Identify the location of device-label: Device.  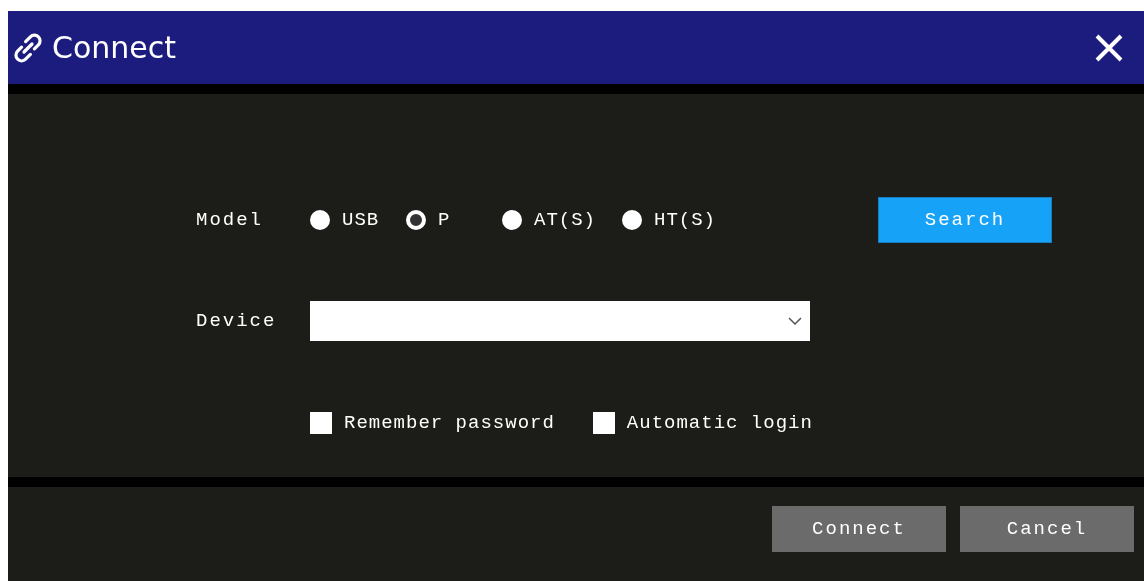
(237, 321).